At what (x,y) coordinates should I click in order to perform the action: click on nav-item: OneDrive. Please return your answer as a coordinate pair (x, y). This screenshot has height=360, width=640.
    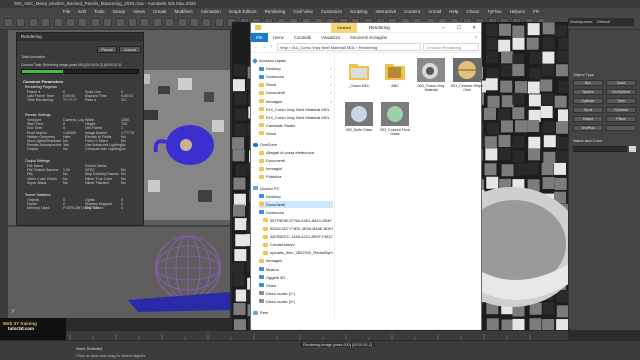
    Looking at the image, I should click on (293, 144).